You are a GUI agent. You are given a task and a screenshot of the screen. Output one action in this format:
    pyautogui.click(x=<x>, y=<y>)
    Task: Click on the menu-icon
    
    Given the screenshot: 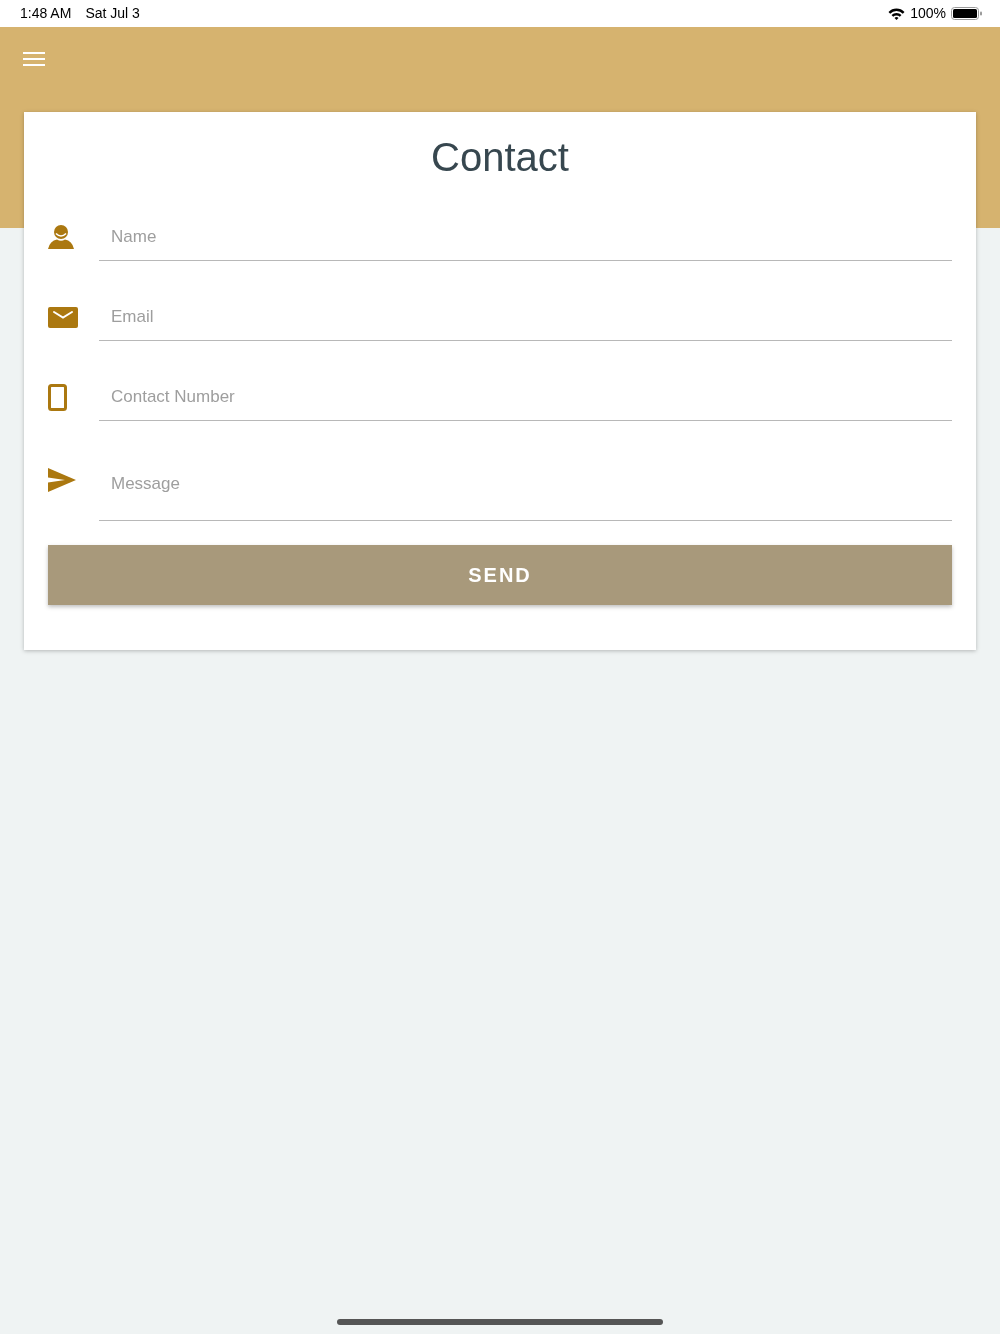 What is the action you would take?
    pyautogui.click(x=34, y=59)
    